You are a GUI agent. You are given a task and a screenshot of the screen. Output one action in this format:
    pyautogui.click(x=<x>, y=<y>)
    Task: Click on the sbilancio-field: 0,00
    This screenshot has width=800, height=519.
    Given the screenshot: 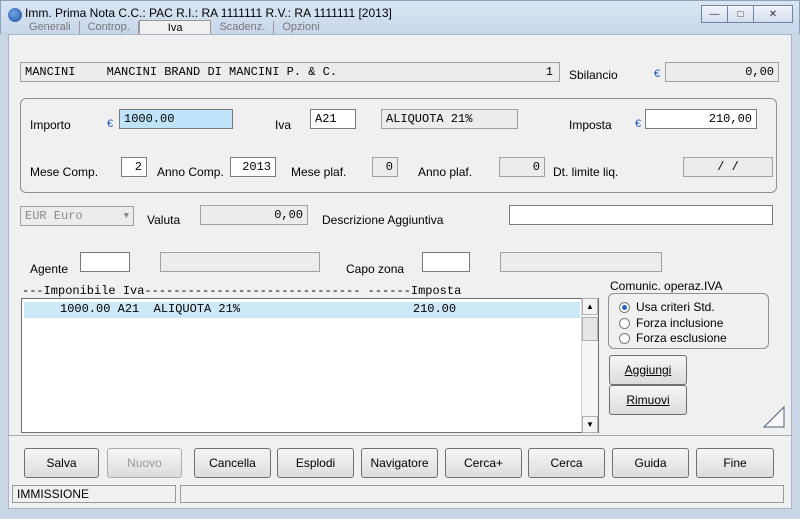 What is the action you would take?
    pyautogui.click(x=722, y=72)
    